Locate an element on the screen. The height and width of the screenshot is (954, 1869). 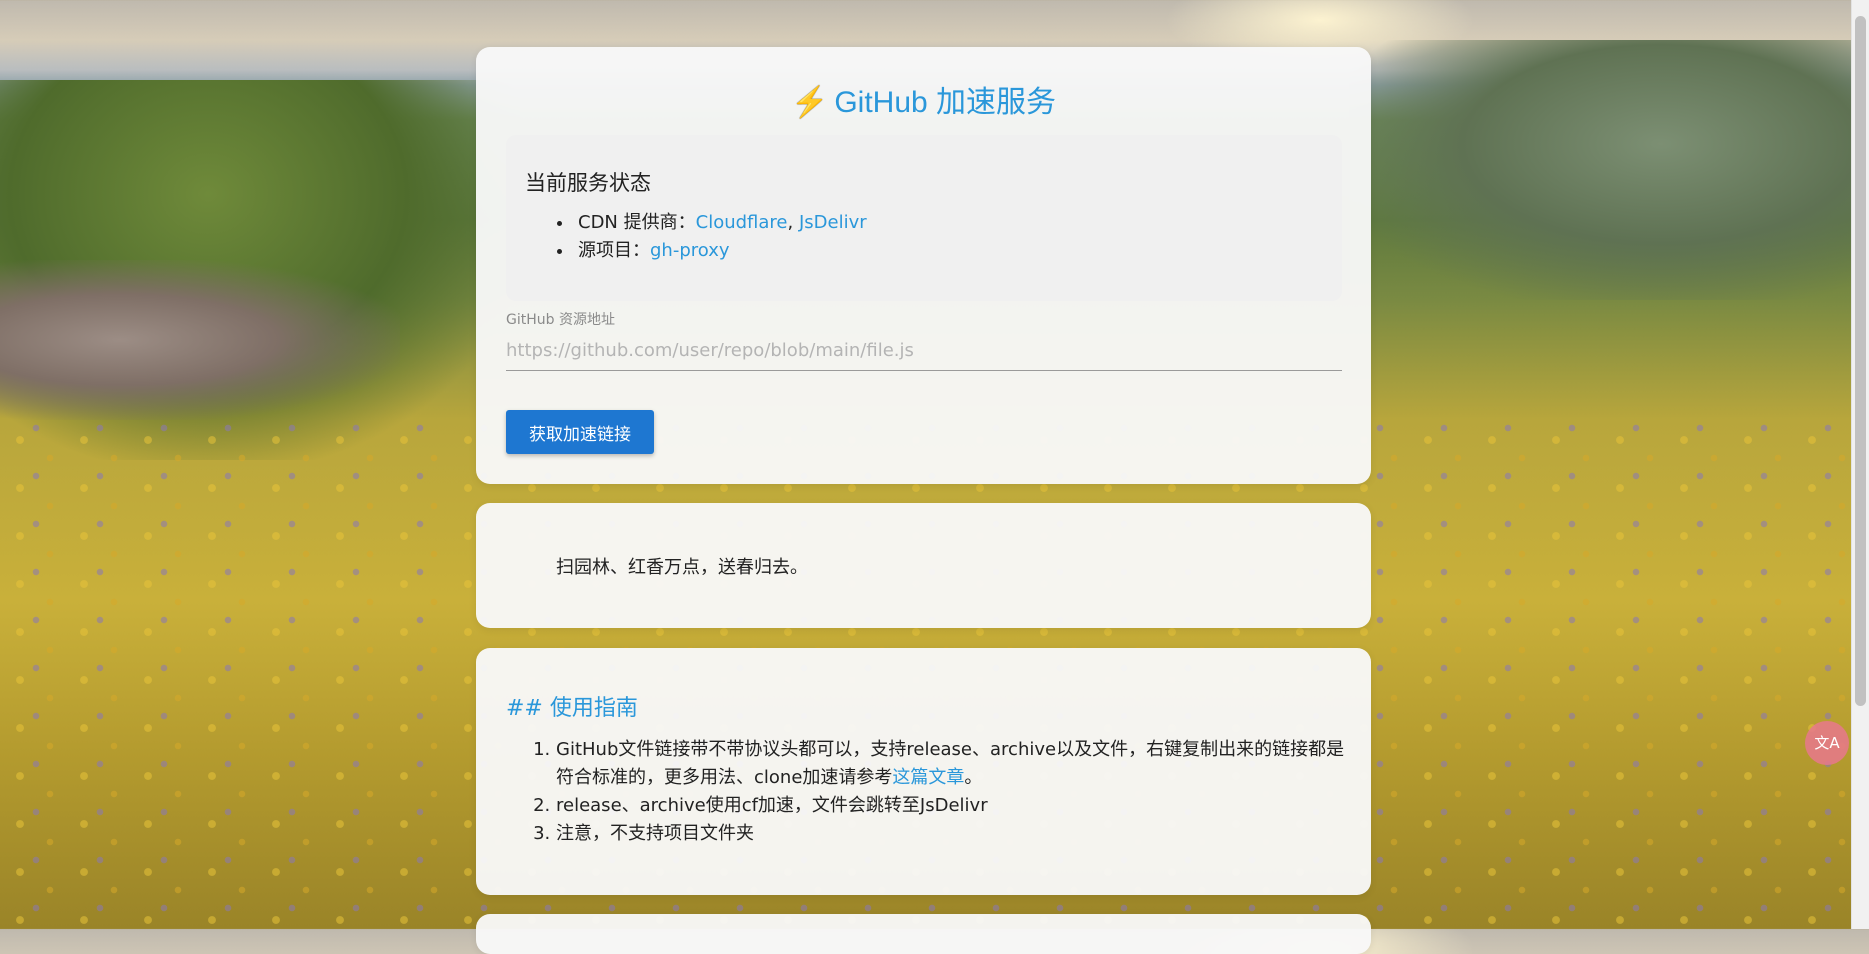
status-item-source: 源项目：gh-proxy is located at coordinates (720, 251).